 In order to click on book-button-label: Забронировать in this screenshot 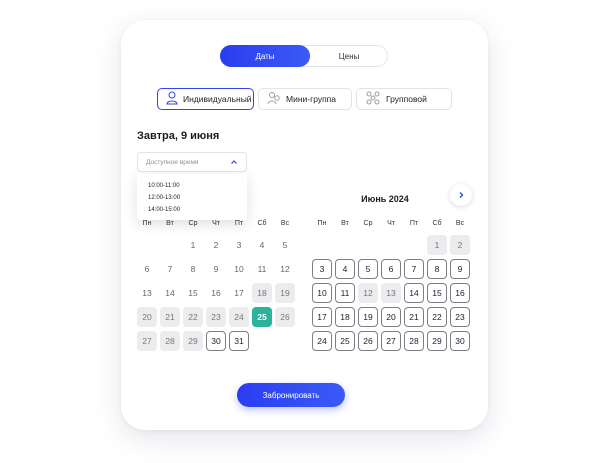, I will do `click(291, 395)`.